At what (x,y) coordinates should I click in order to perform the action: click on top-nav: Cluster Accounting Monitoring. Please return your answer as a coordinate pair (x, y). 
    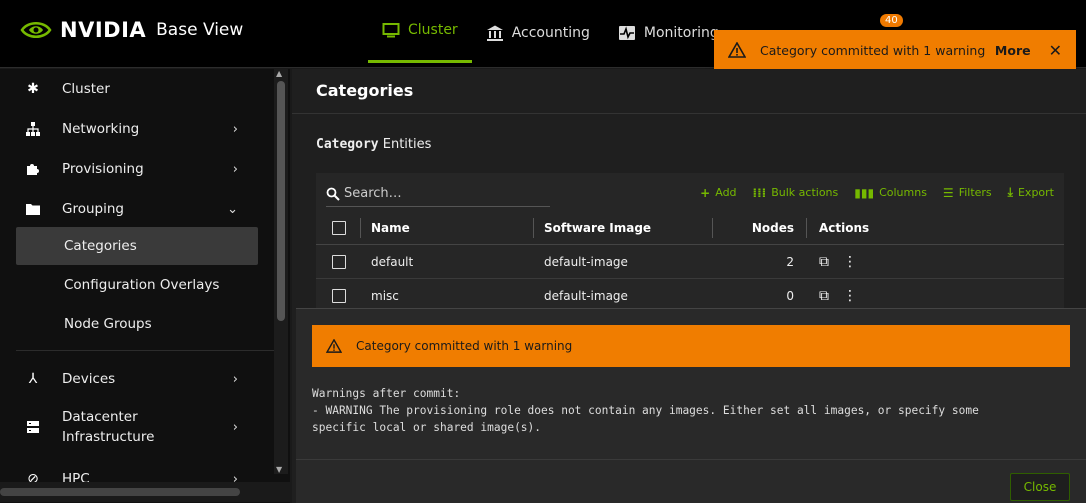
    Looking at the image, I should click on (550, 34).